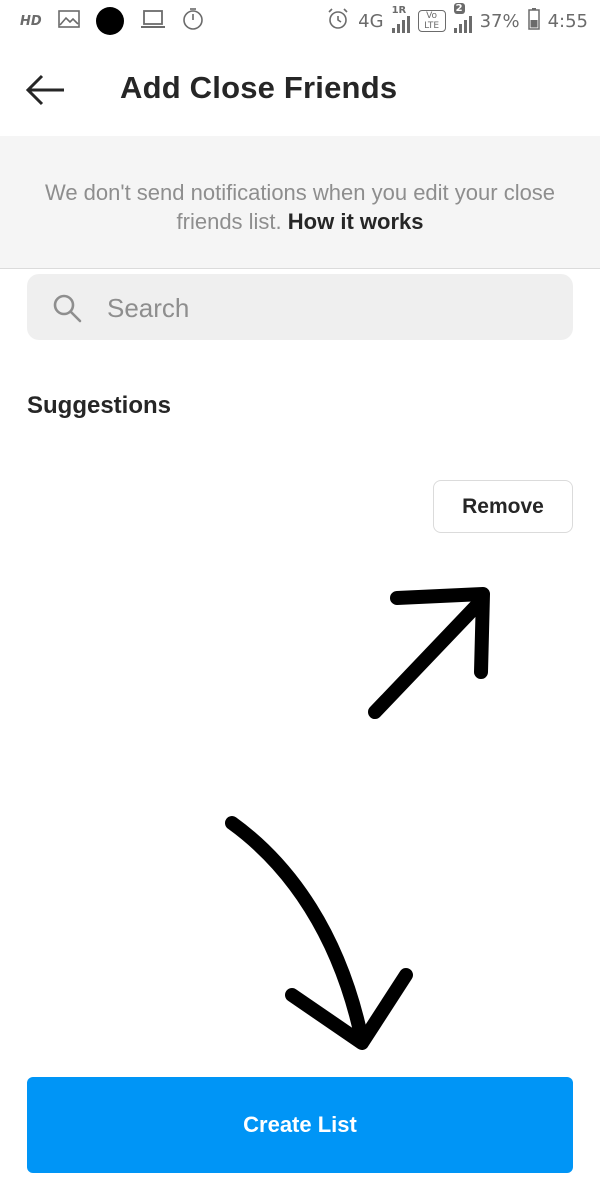 This screenshot has height=1200, width=600. Describe the element at coordinates (459, 8) in the screenshot. I see `sim2-badge: 2` at that location.